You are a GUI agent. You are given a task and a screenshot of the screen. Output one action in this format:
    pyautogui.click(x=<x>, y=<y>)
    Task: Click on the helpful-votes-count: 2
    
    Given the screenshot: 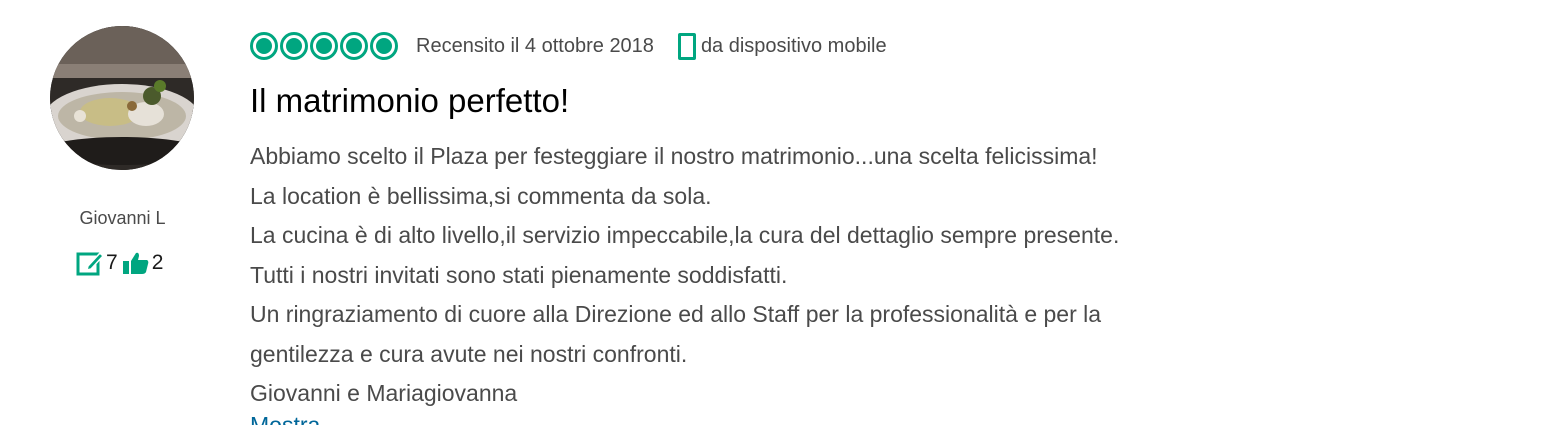 What is the action you would take?
    pyautogui.click(x=157, y=262)
    